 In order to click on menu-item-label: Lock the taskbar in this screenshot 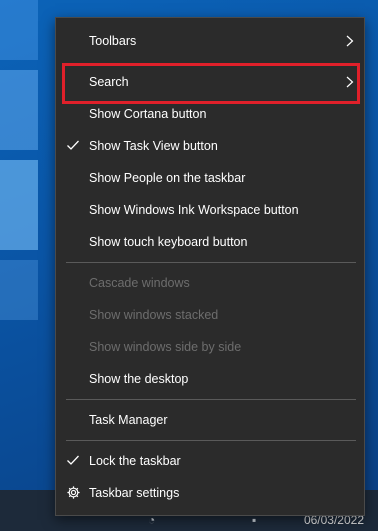, I will do `click(135, 461)`.